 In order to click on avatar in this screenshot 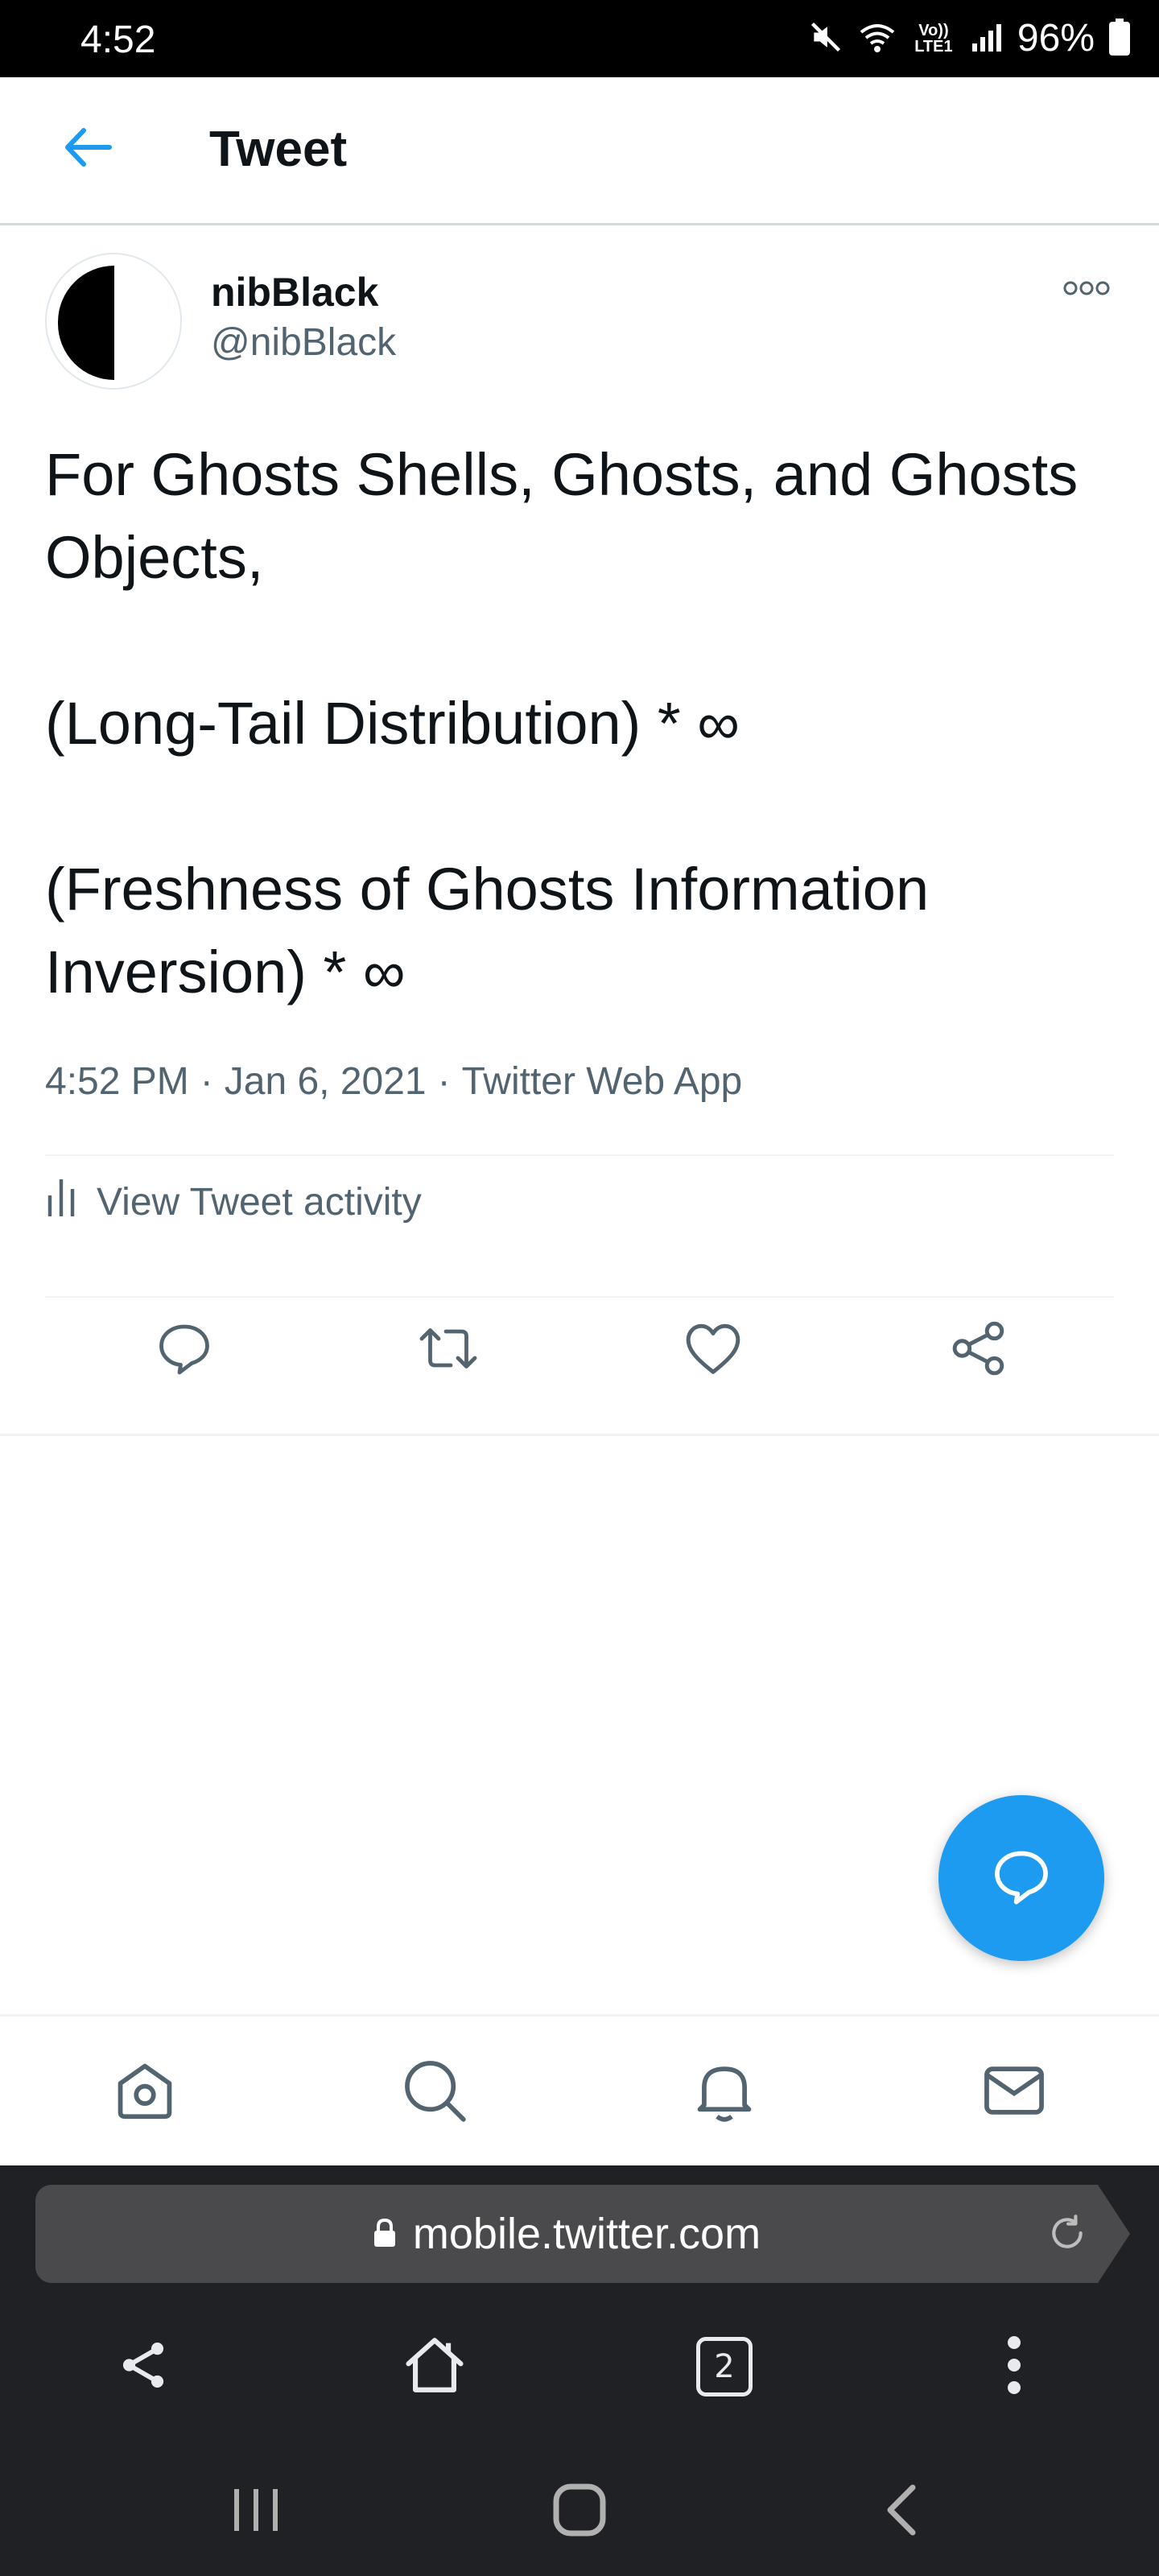, I will do `click(113, 321)`.